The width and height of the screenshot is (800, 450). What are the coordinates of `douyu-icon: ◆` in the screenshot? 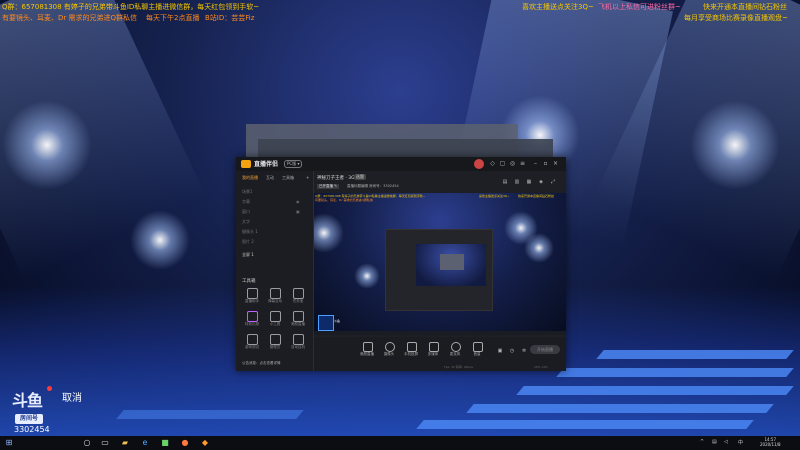 It's located at (205, 443).